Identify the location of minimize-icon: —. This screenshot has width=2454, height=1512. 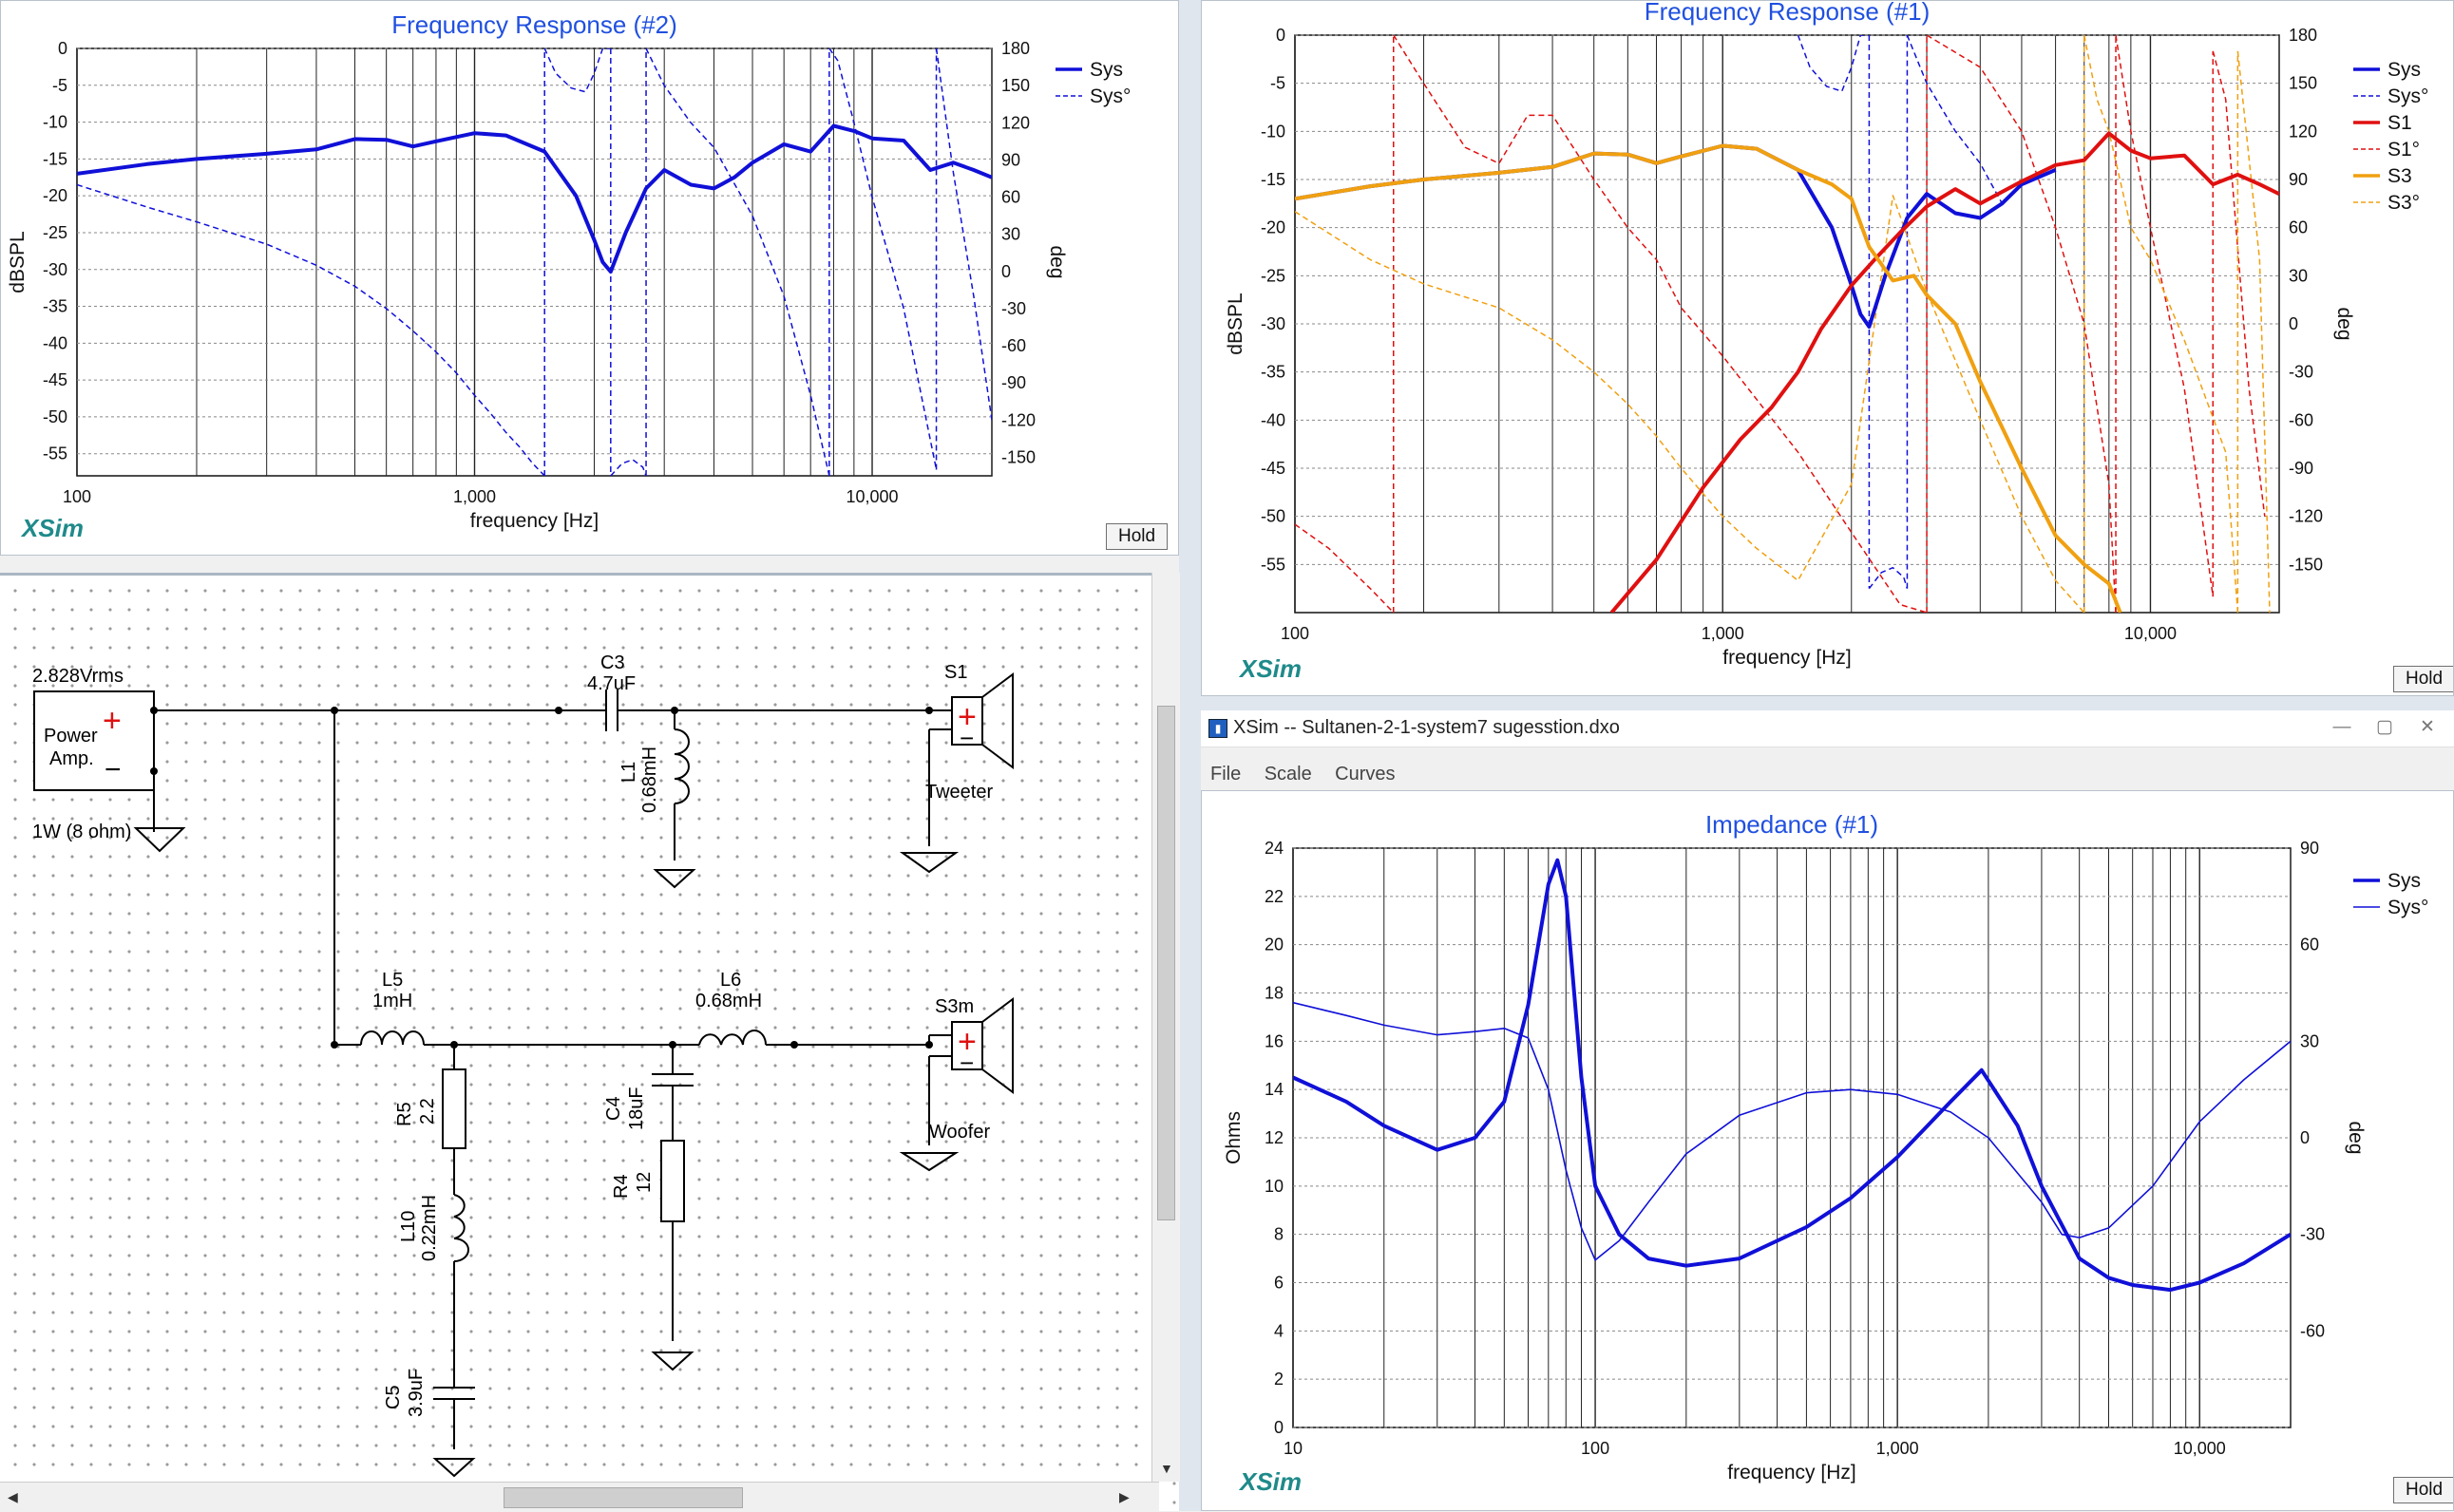
(2342, 728).